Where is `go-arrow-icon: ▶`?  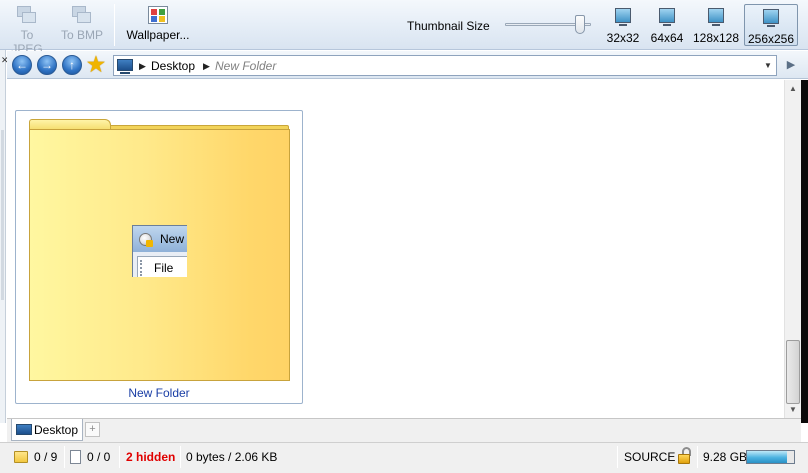 go-arrow-icon: ▶ is located at coordinates (791, 65).